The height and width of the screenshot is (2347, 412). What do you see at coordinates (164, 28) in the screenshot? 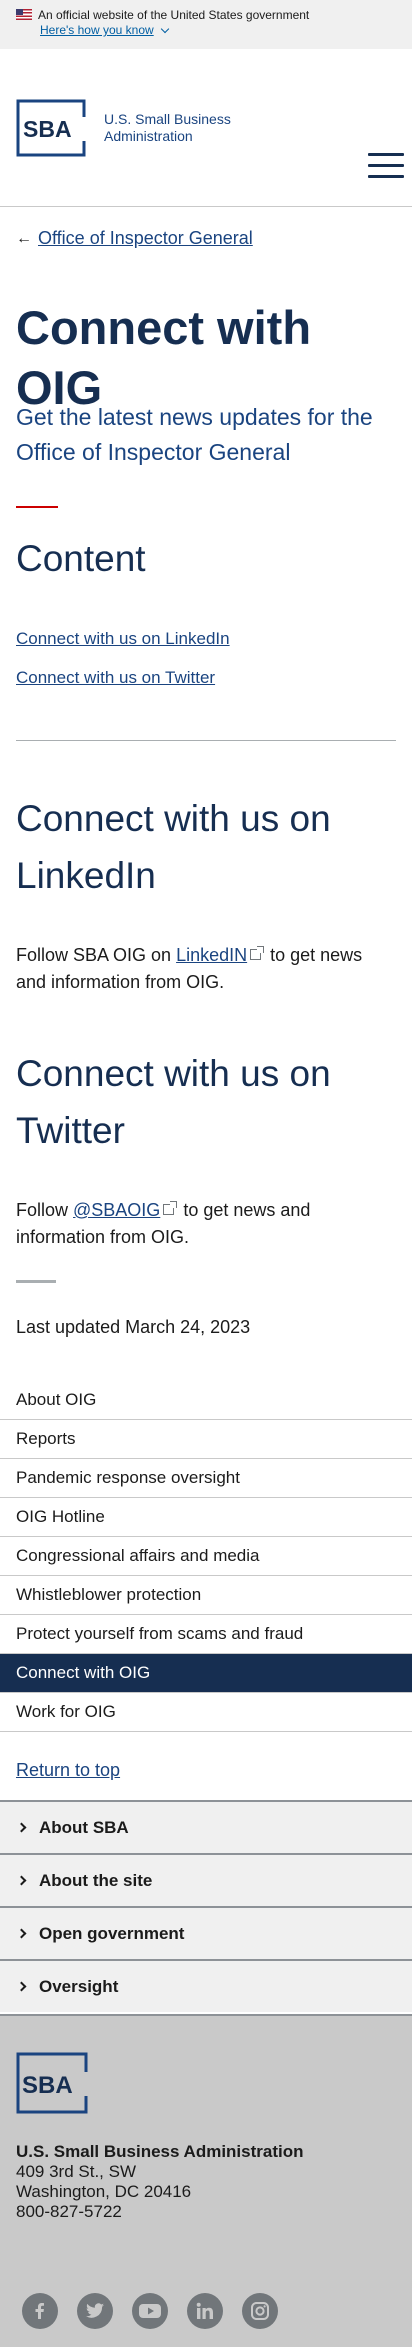
I see `chevron-down-icon` at bounding box center [164, 28].